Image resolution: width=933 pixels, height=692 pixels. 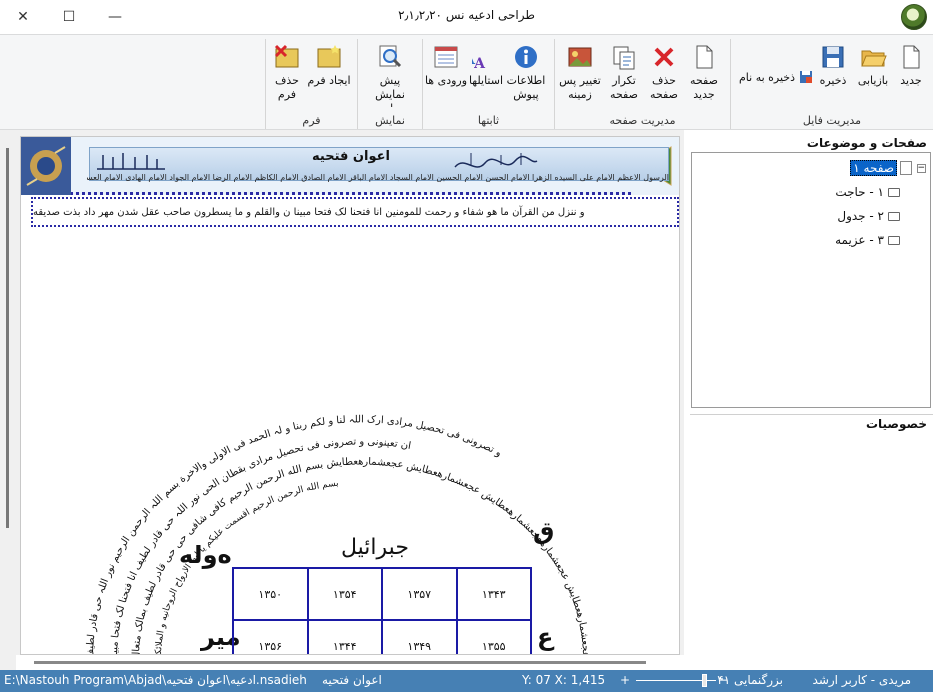 What do you see at coordinates (811, 280) in the screenshot?
I see `pages-tree: − صفحه ۱ ۱ - حاجت ۲ - جدول ۳ - عزیمه` at bounding box center [811, 280].